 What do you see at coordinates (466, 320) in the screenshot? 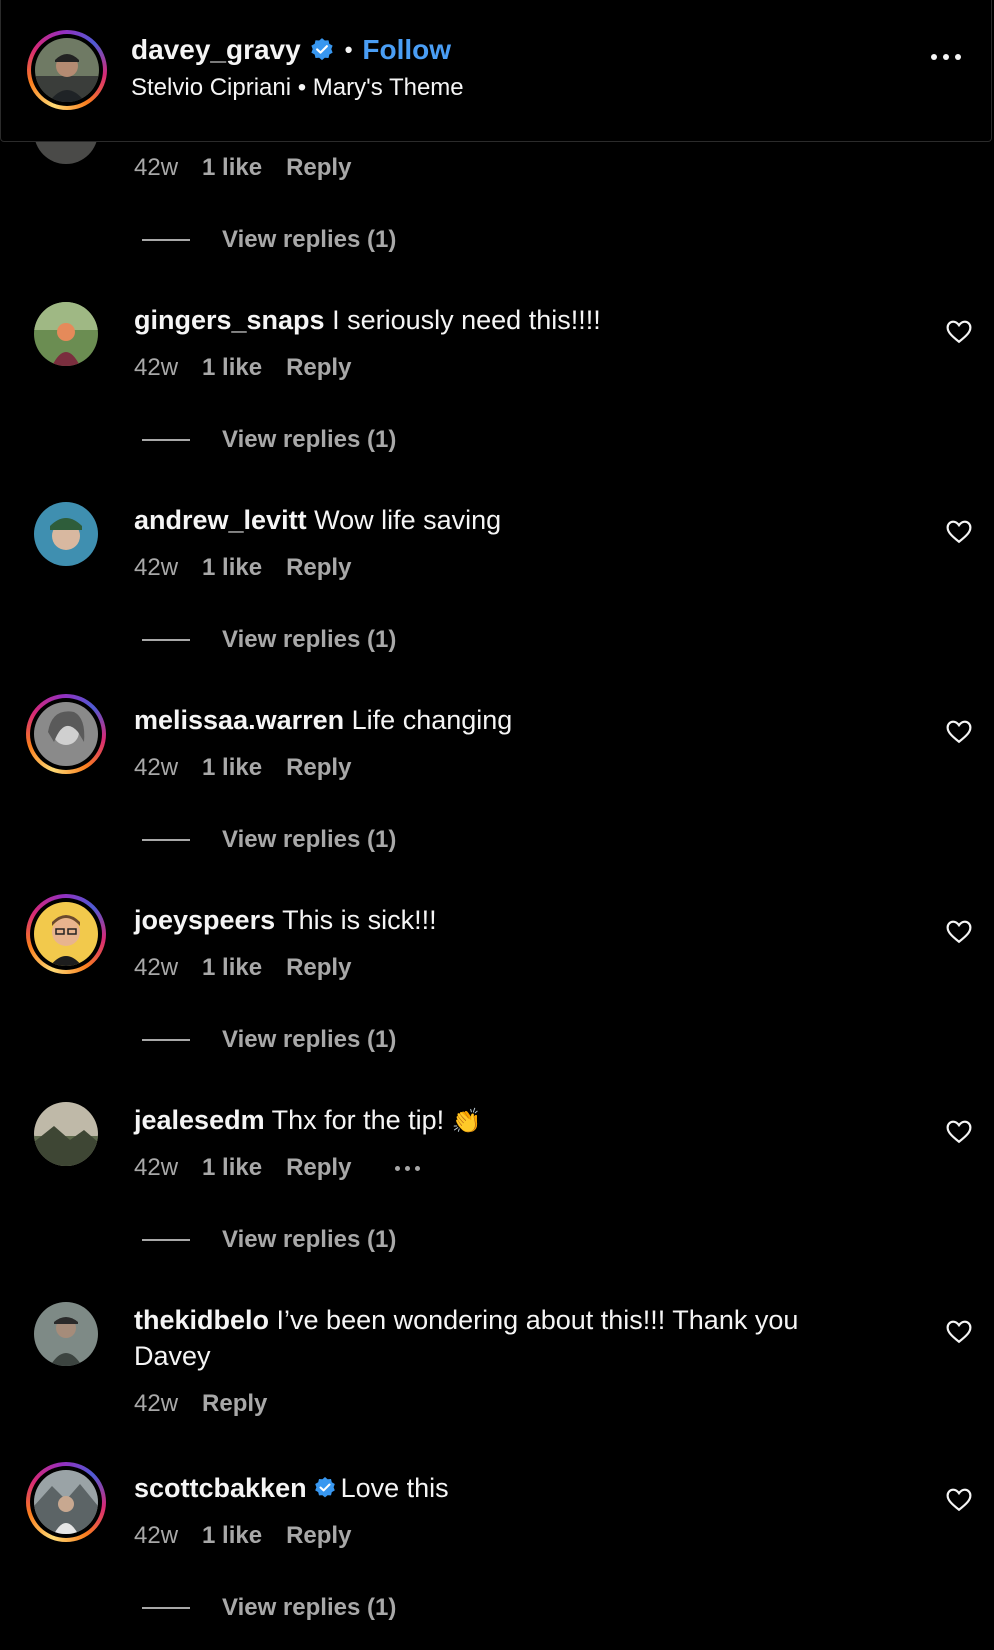
I see `comment-text: I seriously need this!!!!` at bounding box center [466, 320].